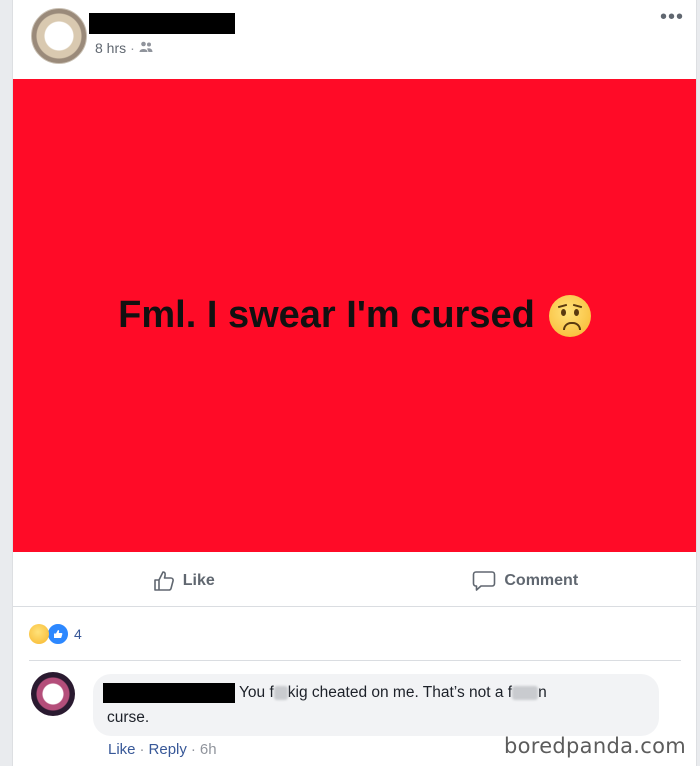 This screenshot has height=766, width=700. What do you see at coordinates (53, 694) in the screenshot?
I see `commenter-avatar` at bounding box center [53, 694].